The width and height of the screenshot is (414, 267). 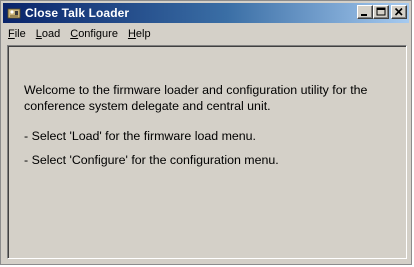 I want to click on menu-configure: Configure, so click(x=94, y=34).